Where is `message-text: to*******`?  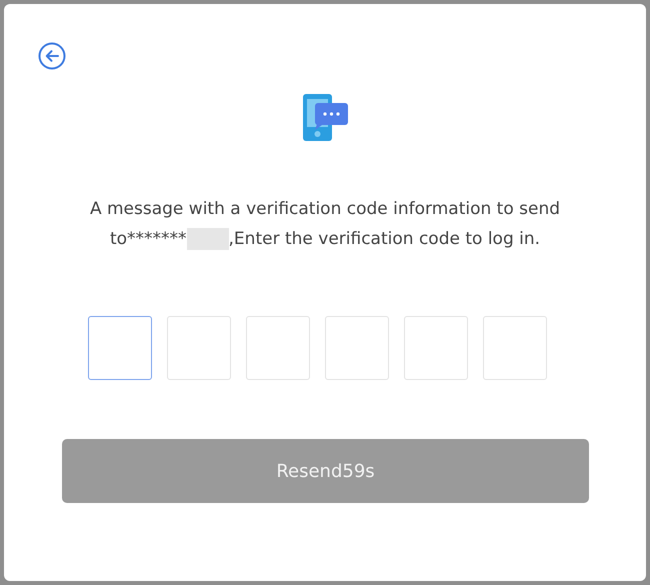
message-text: to******* is located at coordinates (148, 239).